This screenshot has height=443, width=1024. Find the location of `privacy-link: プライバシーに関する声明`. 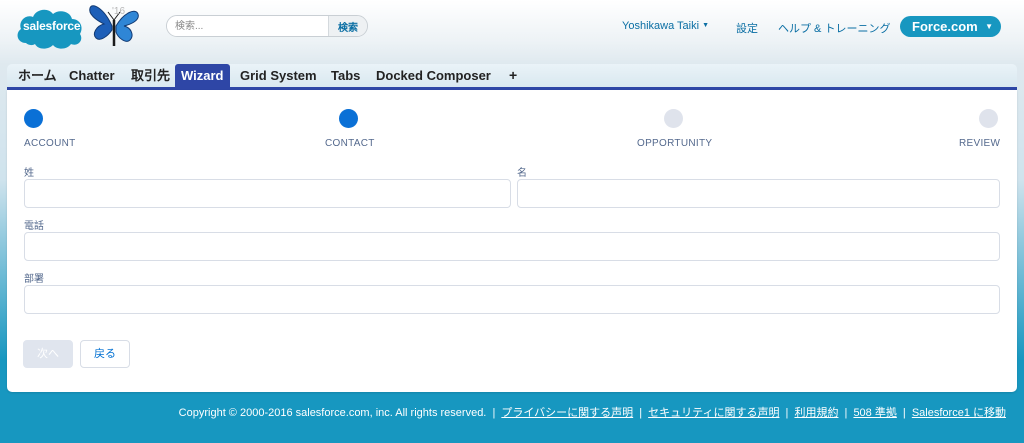

privacy-link: プライバシーに関する声明 is located at coordinates (567, 413).